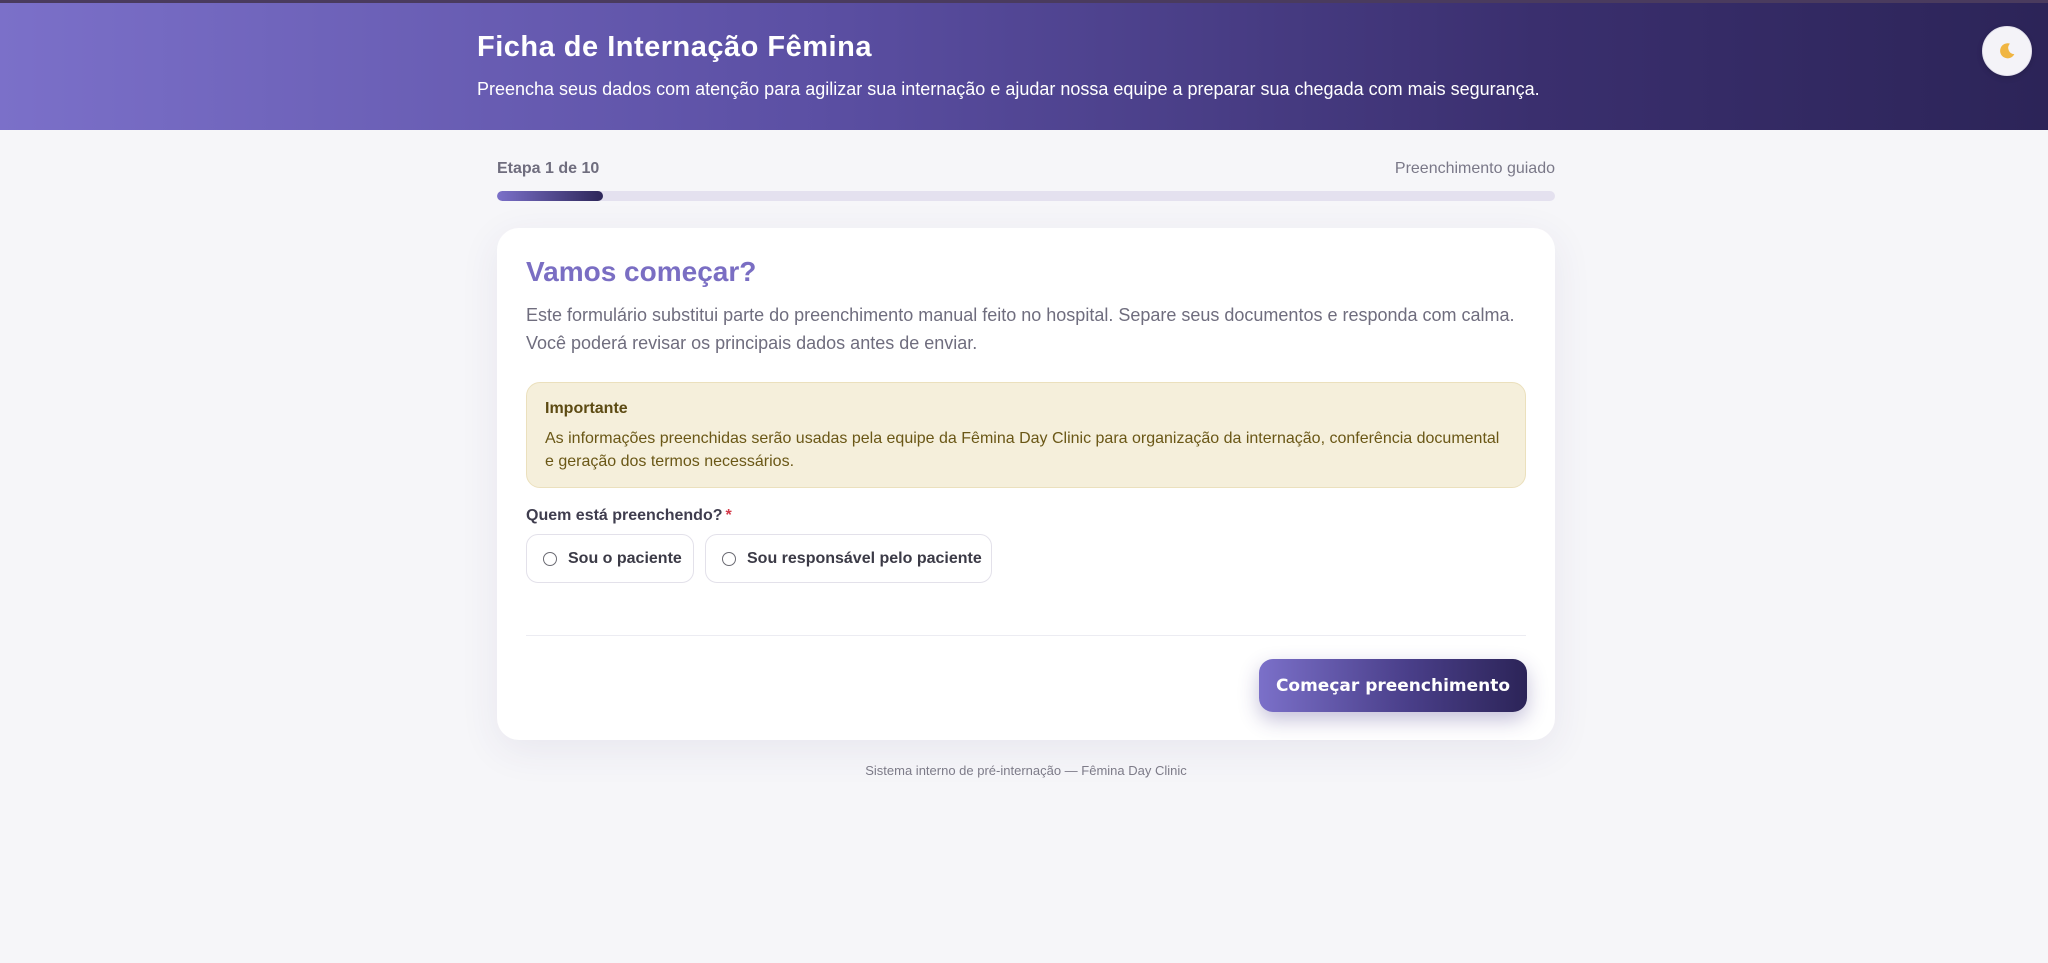  I want to click on start-filling-button: Começar preenchimento, so click(1393, 685).